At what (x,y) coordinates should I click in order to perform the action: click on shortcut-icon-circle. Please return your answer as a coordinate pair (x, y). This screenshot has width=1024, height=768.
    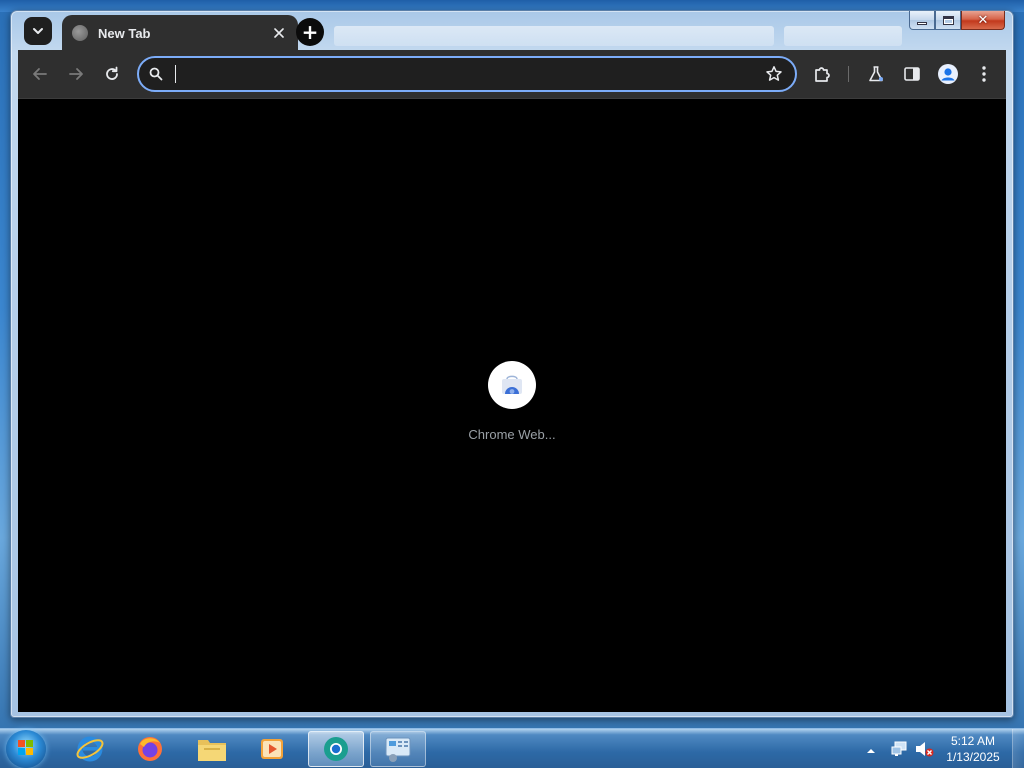
    Looking at the image, I should click on (512, 385).